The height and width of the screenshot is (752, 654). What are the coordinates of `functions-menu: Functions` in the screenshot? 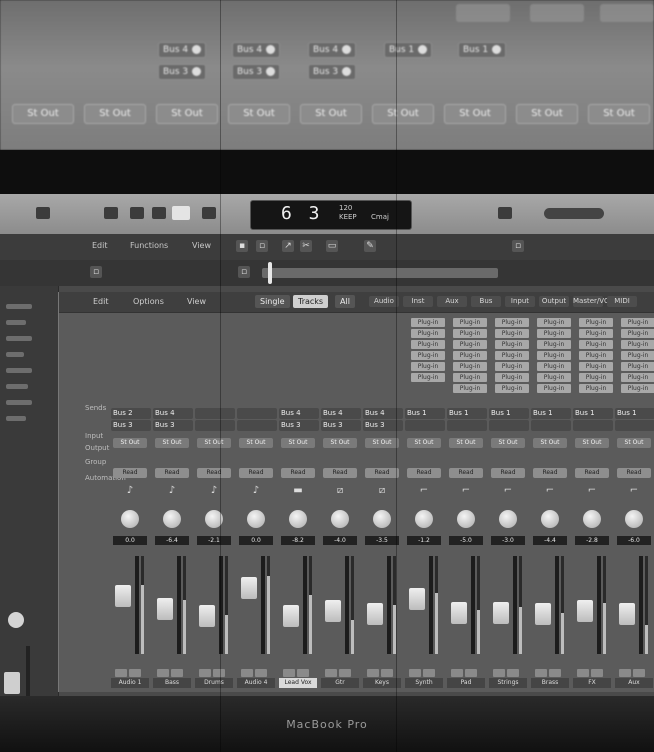 It's located at (149, 245).